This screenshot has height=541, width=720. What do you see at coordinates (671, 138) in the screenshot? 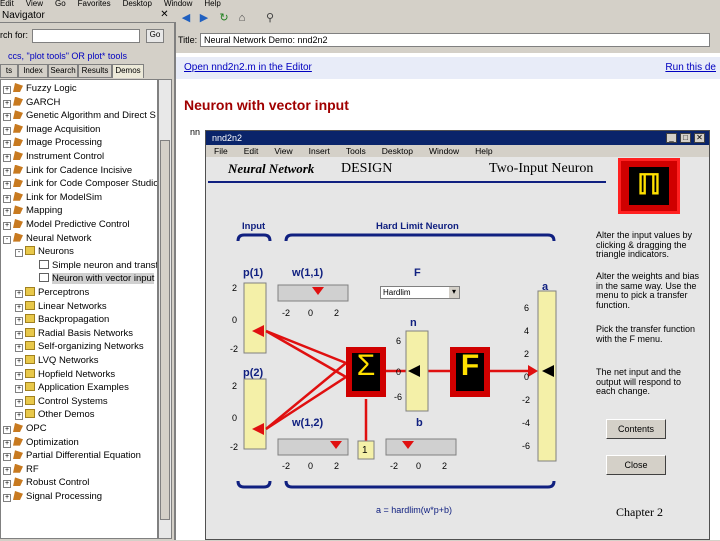
I see `minimize-icon: _` at bounding box center [671, 138].